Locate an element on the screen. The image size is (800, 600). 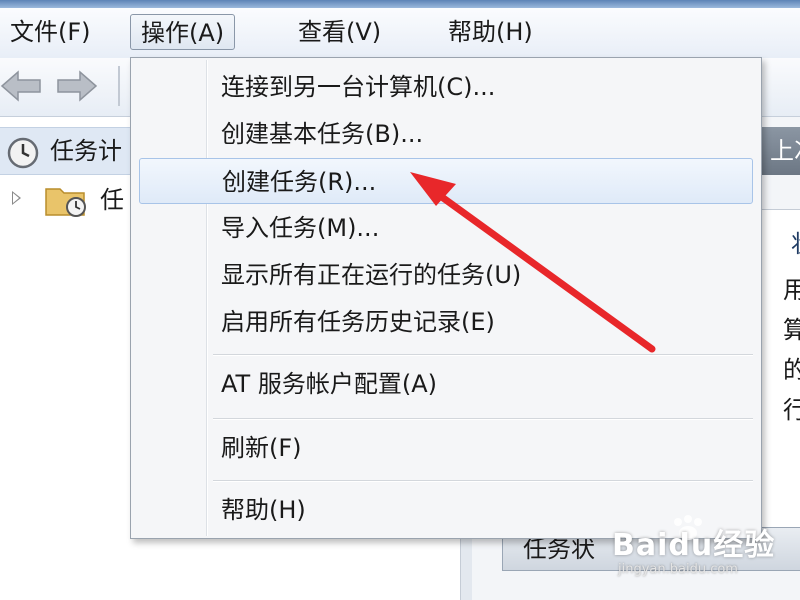
details-text-line: 行操 is located at coordinates (791, 410).